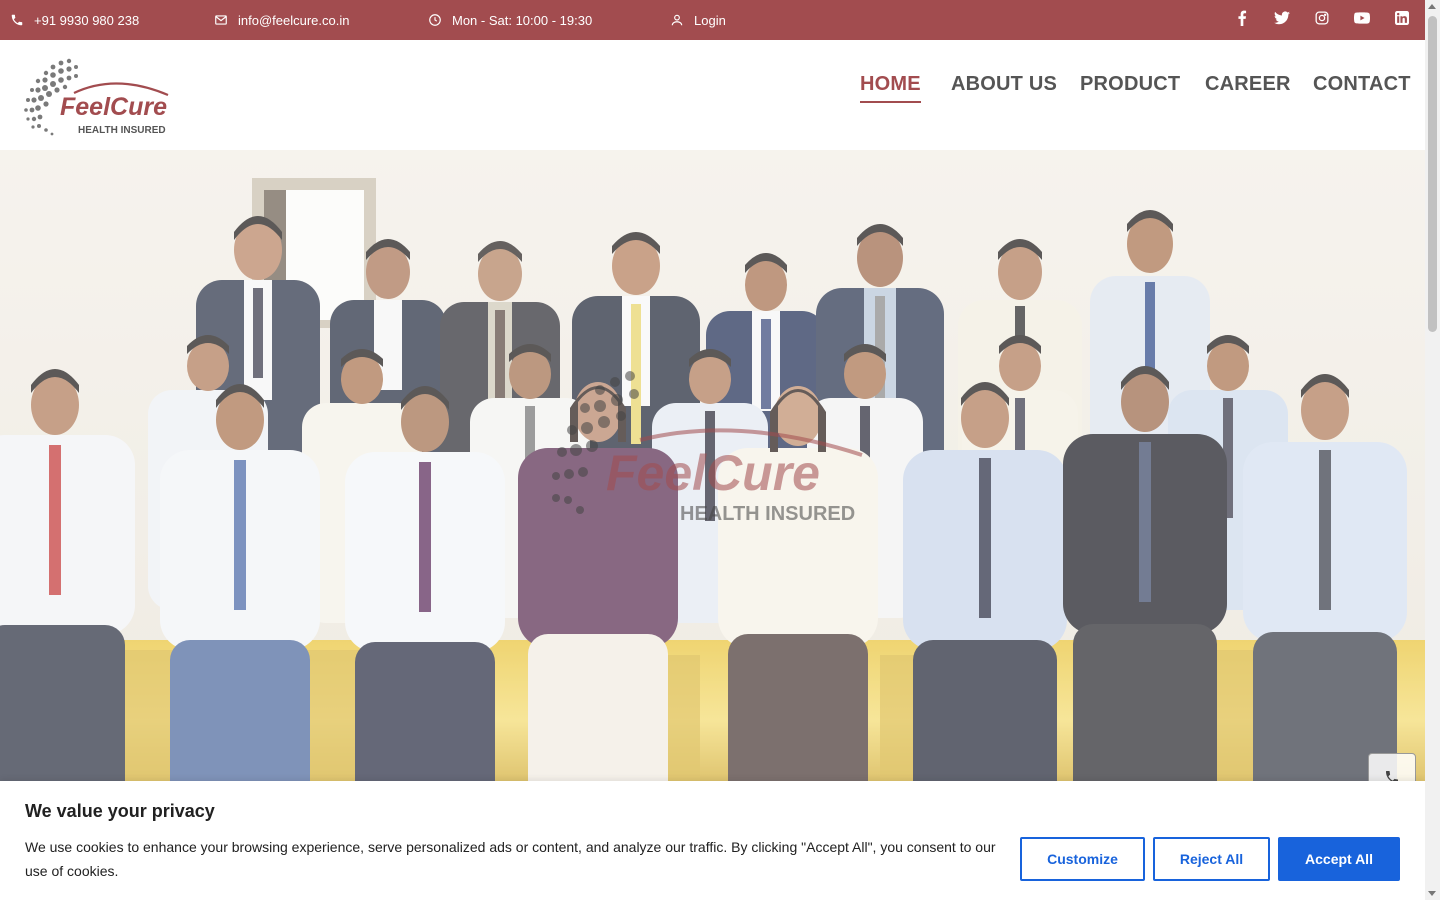  I want to click on hours-text: Mon - Sat: 10:00 - 19:30, so click(522, 20).